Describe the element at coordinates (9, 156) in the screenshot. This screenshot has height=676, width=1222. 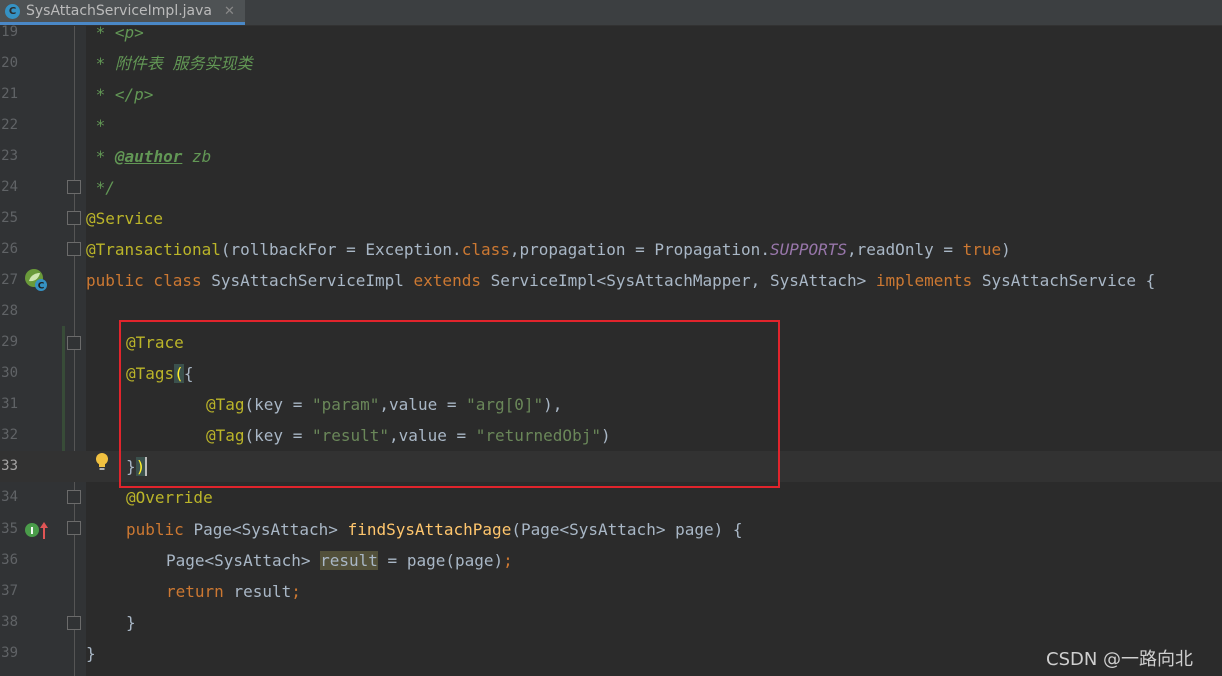
I see `line-number: 23` at that location.